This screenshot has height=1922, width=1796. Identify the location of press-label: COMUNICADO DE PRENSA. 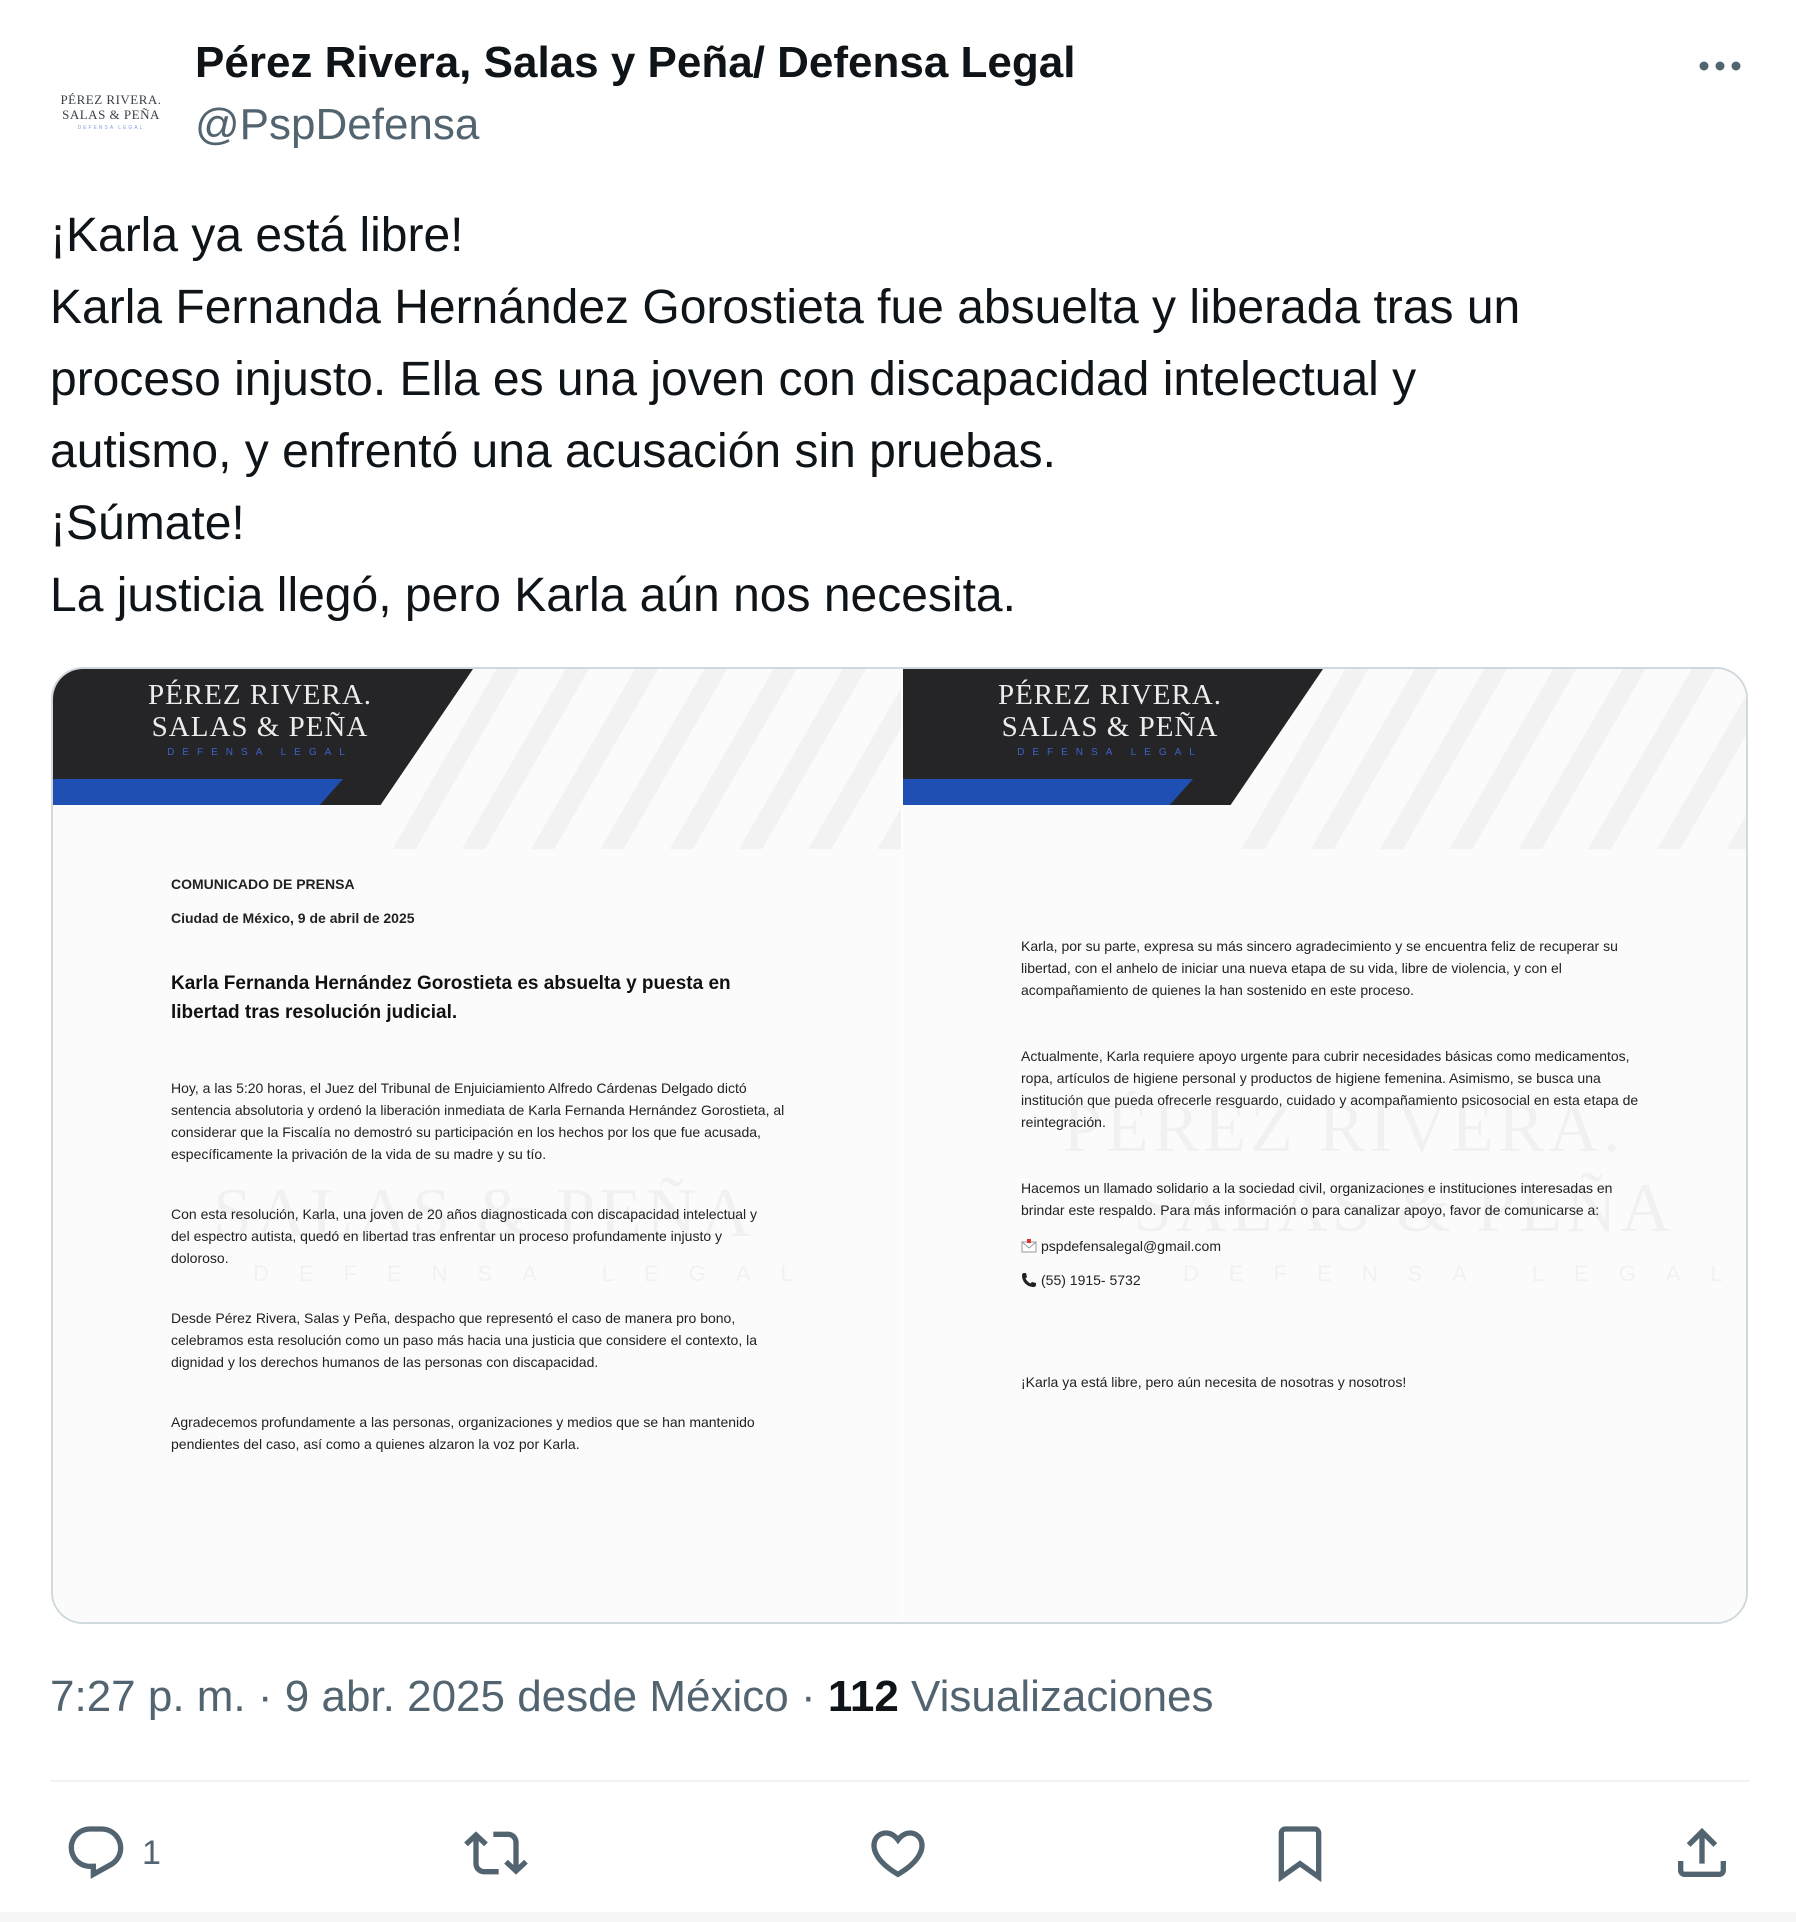
(263, 884).